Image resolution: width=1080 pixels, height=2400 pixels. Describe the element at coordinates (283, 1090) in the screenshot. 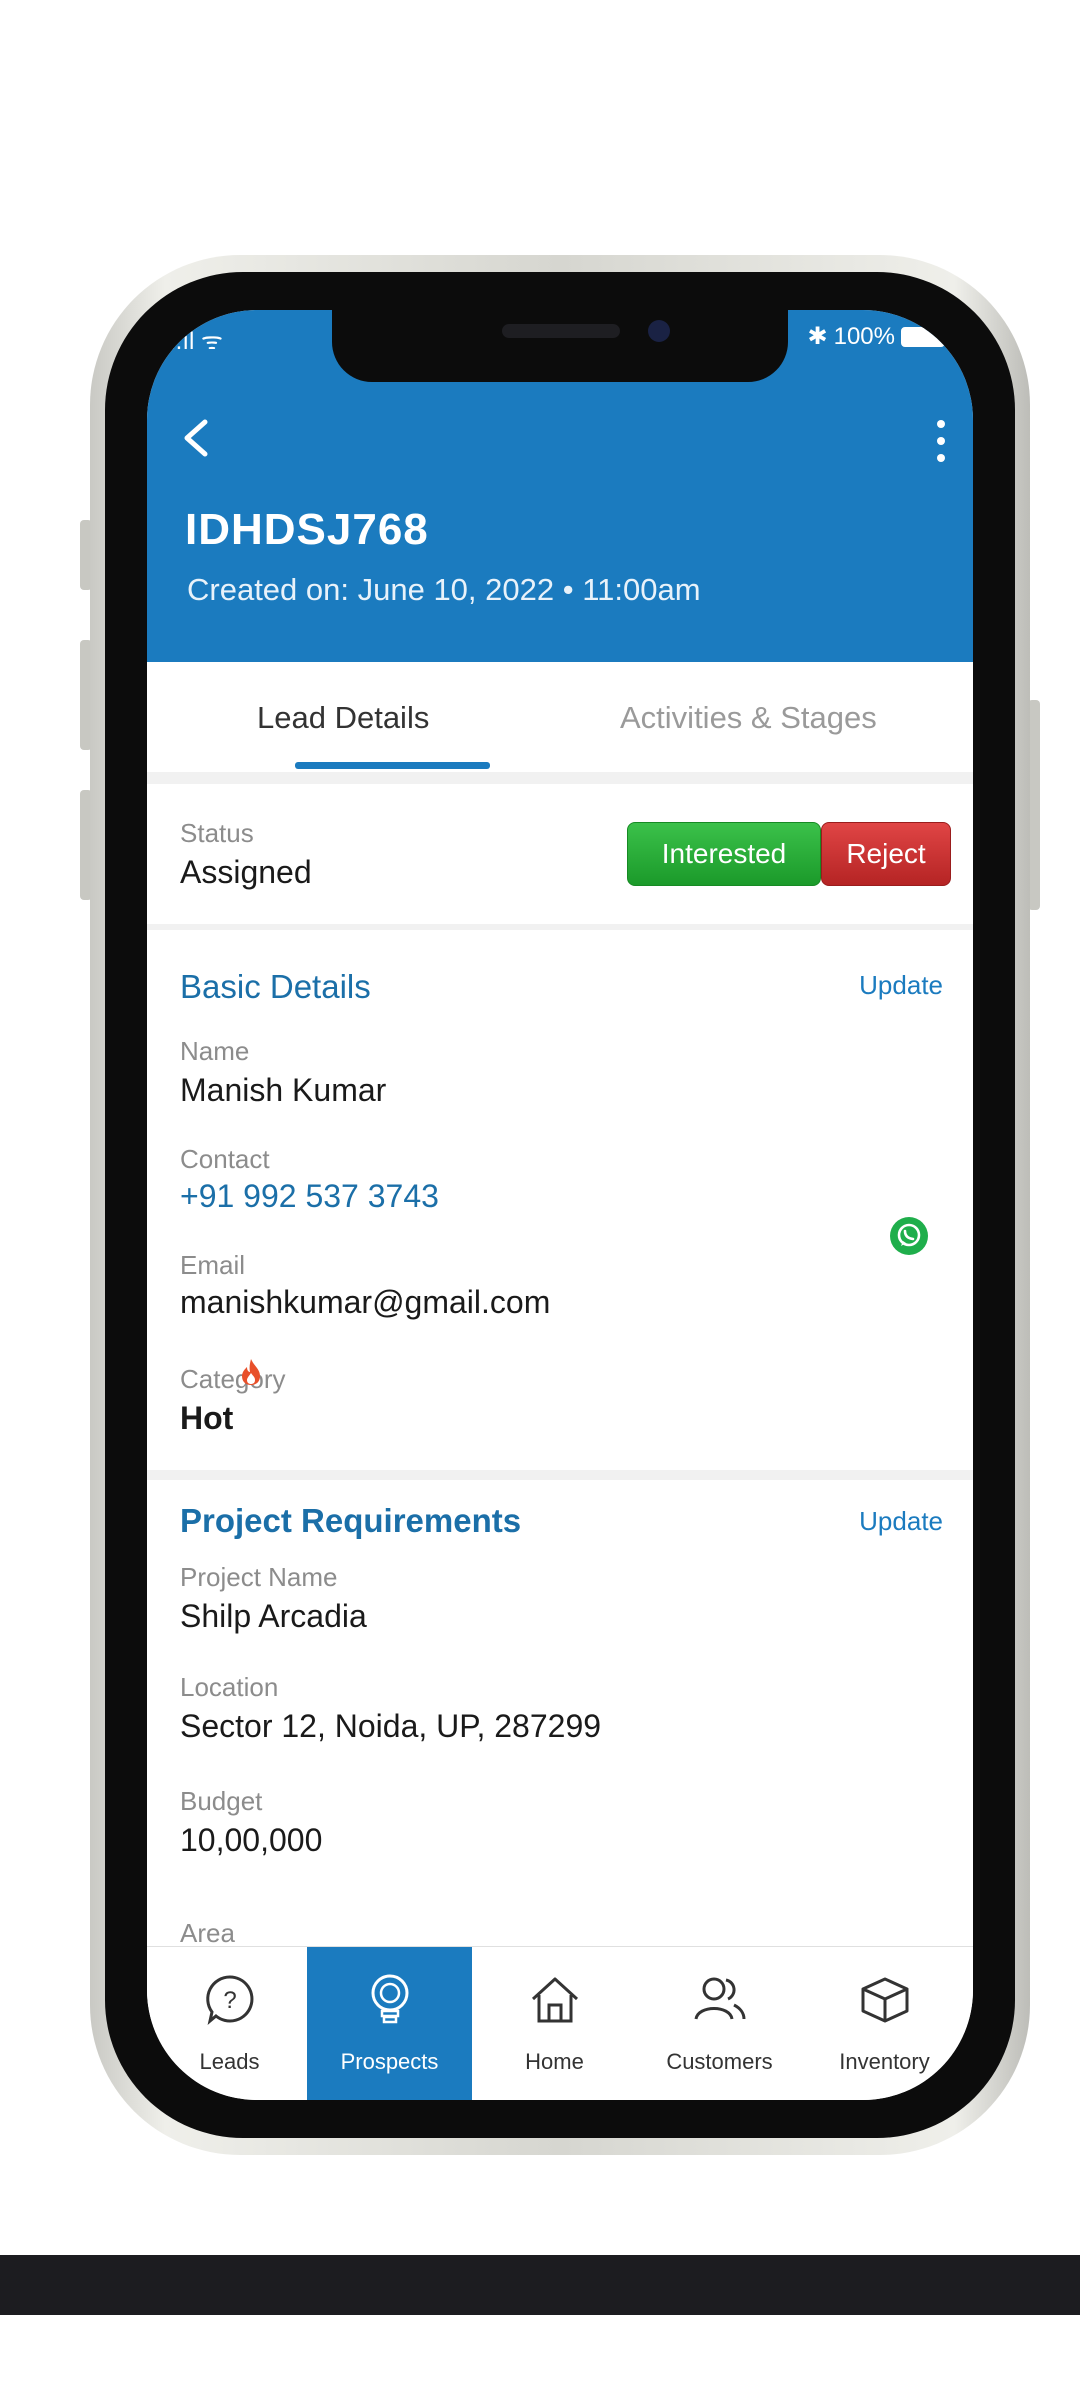

I see `name-value: Manish Kumar` at that location.